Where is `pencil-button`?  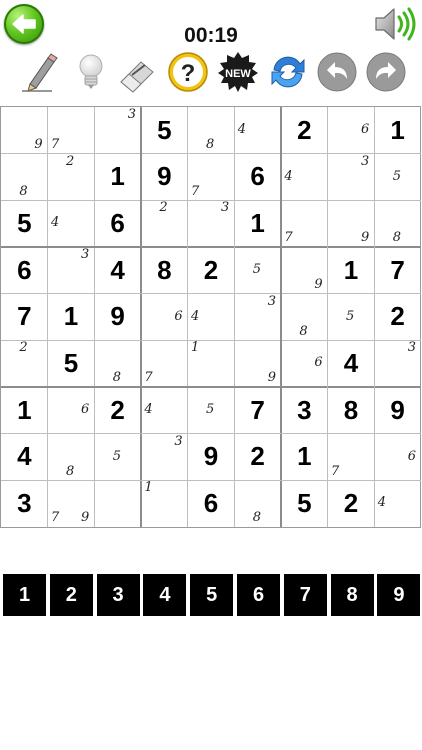 pencil-button is located at coordinates (40, 72).